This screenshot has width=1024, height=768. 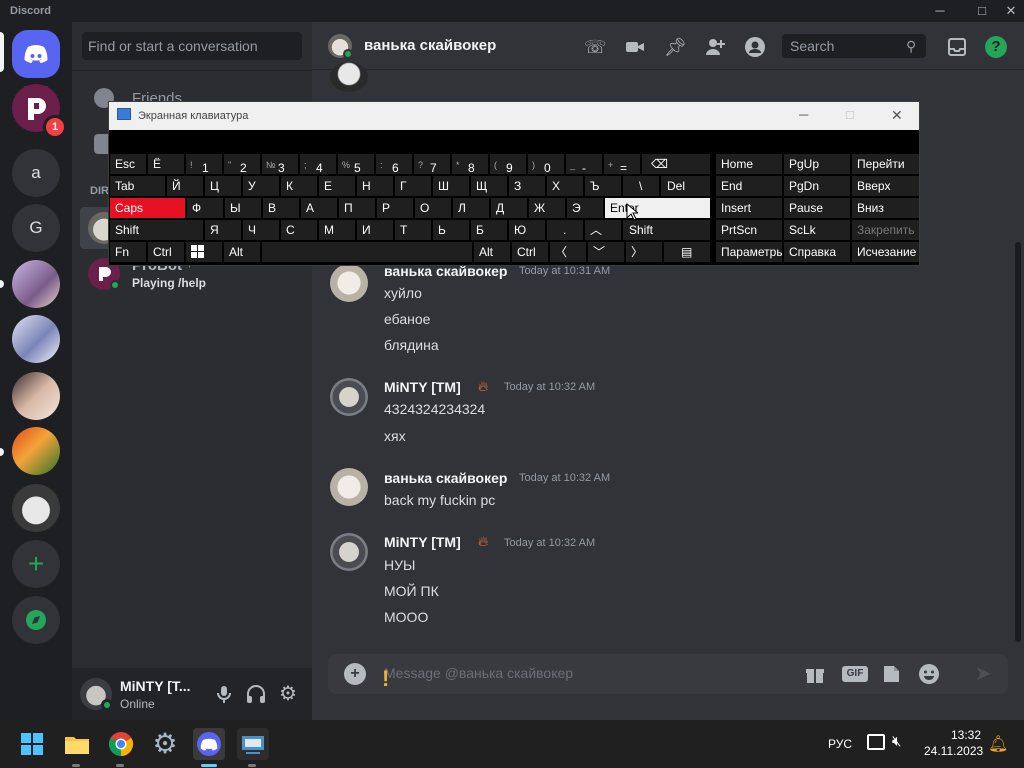 What do you see at coordinates (953, 751) in the screenshot?
I see `clock-date: 24.11.2023` at bounding box center [953, 751].